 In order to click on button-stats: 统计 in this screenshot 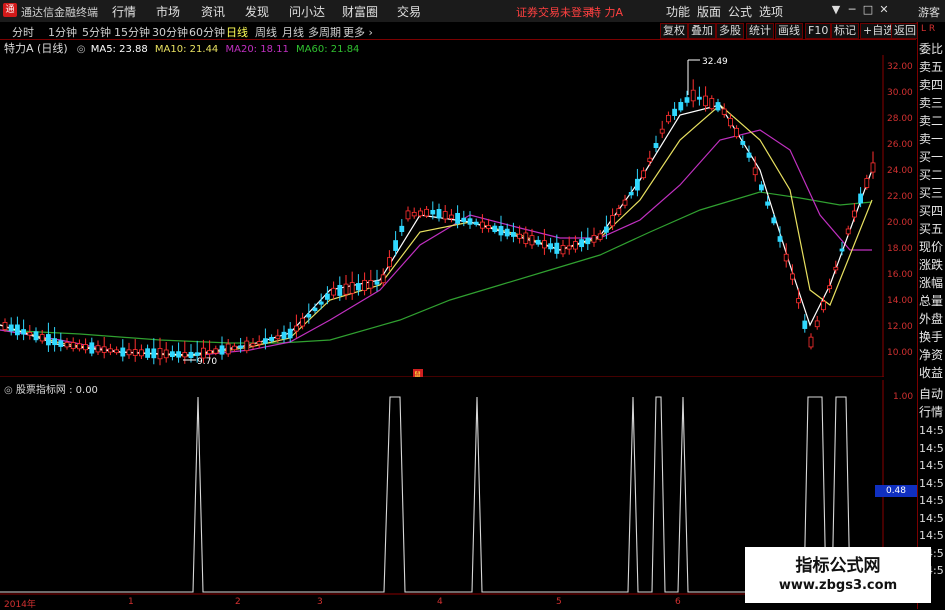, I will do `click(760, 31)`.